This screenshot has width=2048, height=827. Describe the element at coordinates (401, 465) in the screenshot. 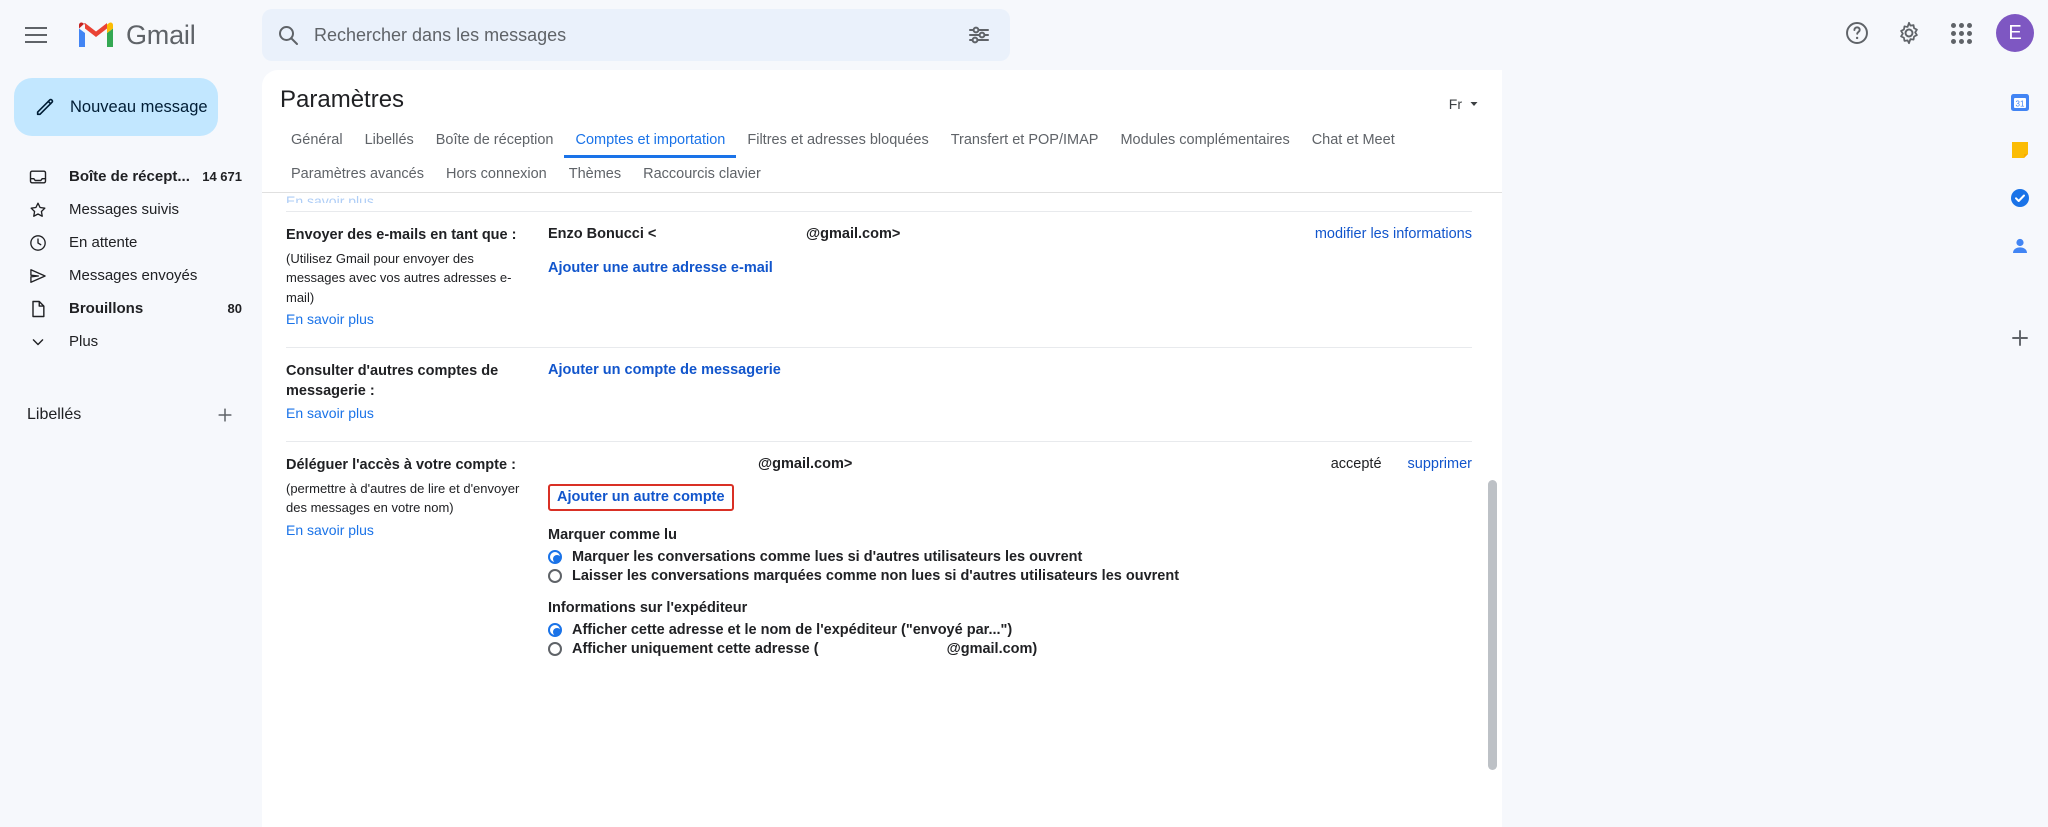

I see `delegation-title: Déléguer l'accès à votre compte :` at that location.